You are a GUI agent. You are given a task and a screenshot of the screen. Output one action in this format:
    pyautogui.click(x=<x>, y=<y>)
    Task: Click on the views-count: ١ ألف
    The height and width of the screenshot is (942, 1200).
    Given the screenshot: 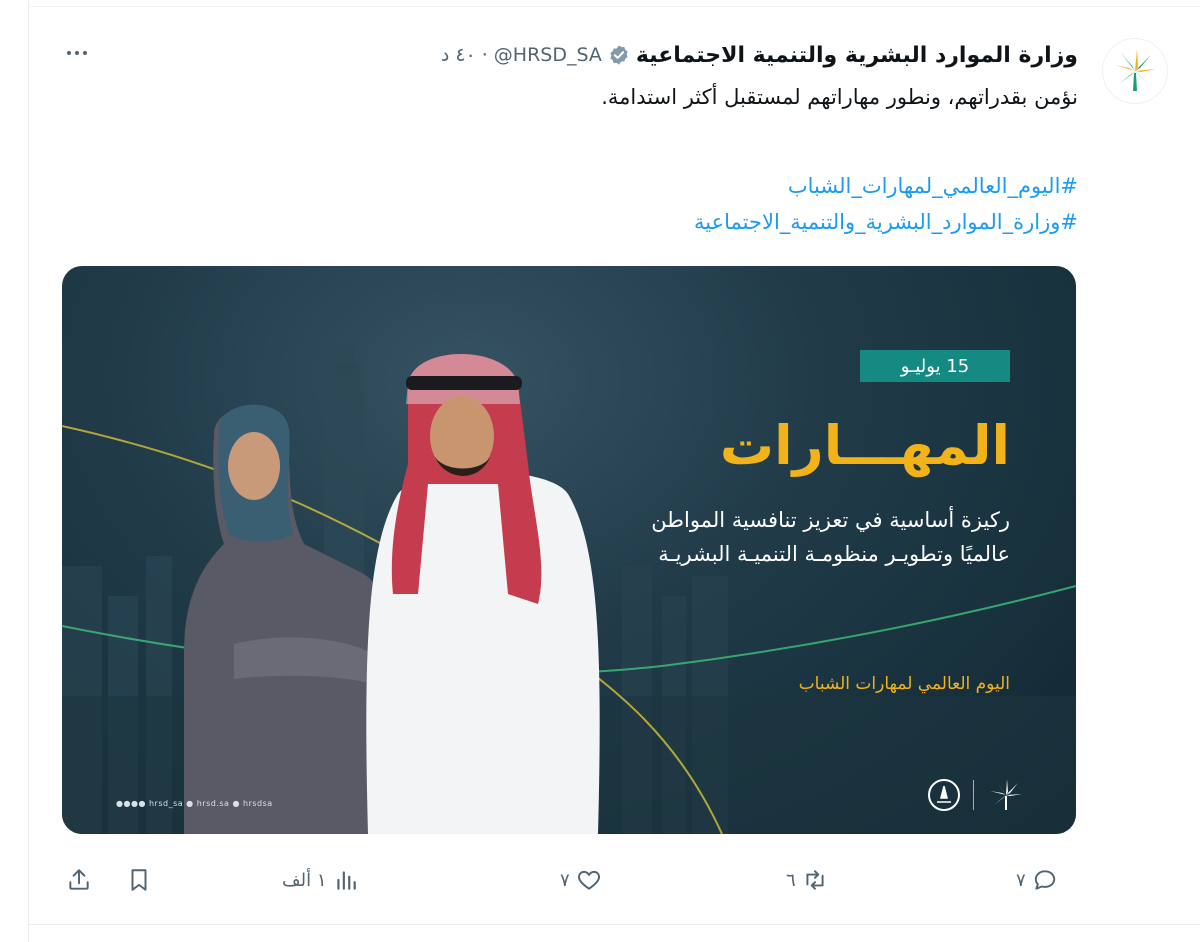 What is the action you would take?
    pyautogui.click(x=304, y=880)
    